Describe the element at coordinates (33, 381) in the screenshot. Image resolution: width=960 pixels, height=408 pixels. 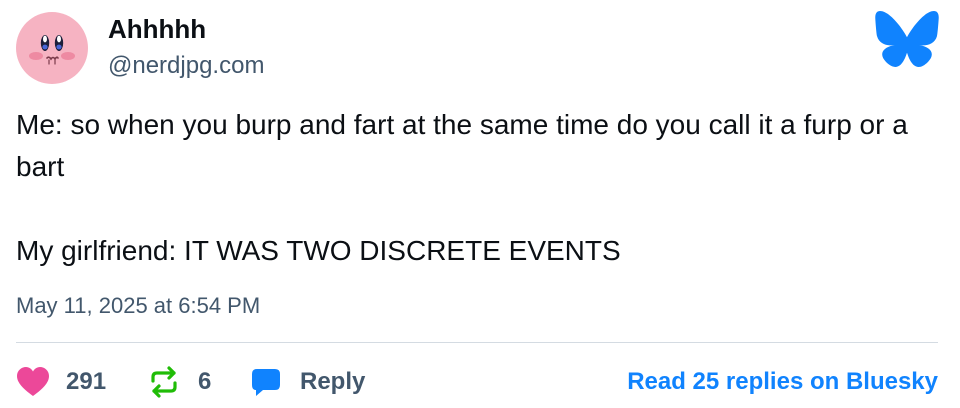
I see `heart-icon` at that location.